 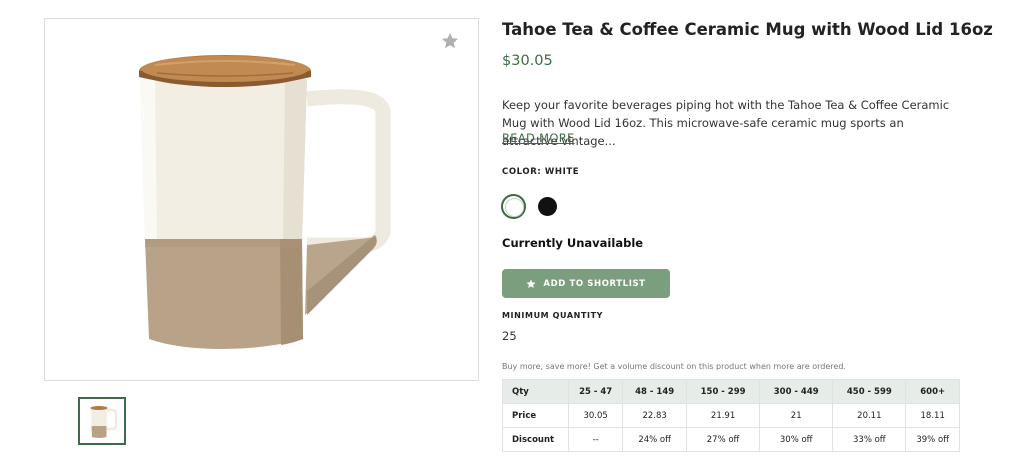 I want to click on table-header-cell: 48 - 149, so click(x=655, y=391).